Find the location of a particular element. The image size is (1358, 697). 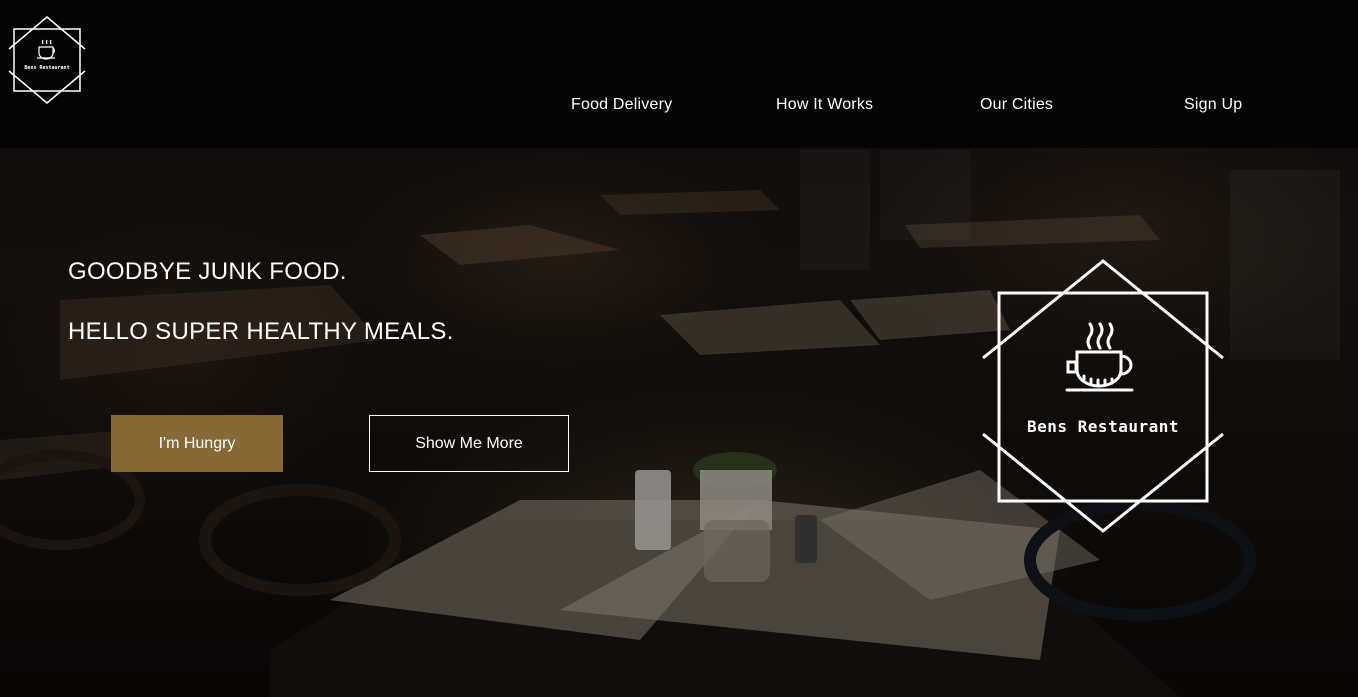

logo-emblem-icon is located at coordinates (47, 60).